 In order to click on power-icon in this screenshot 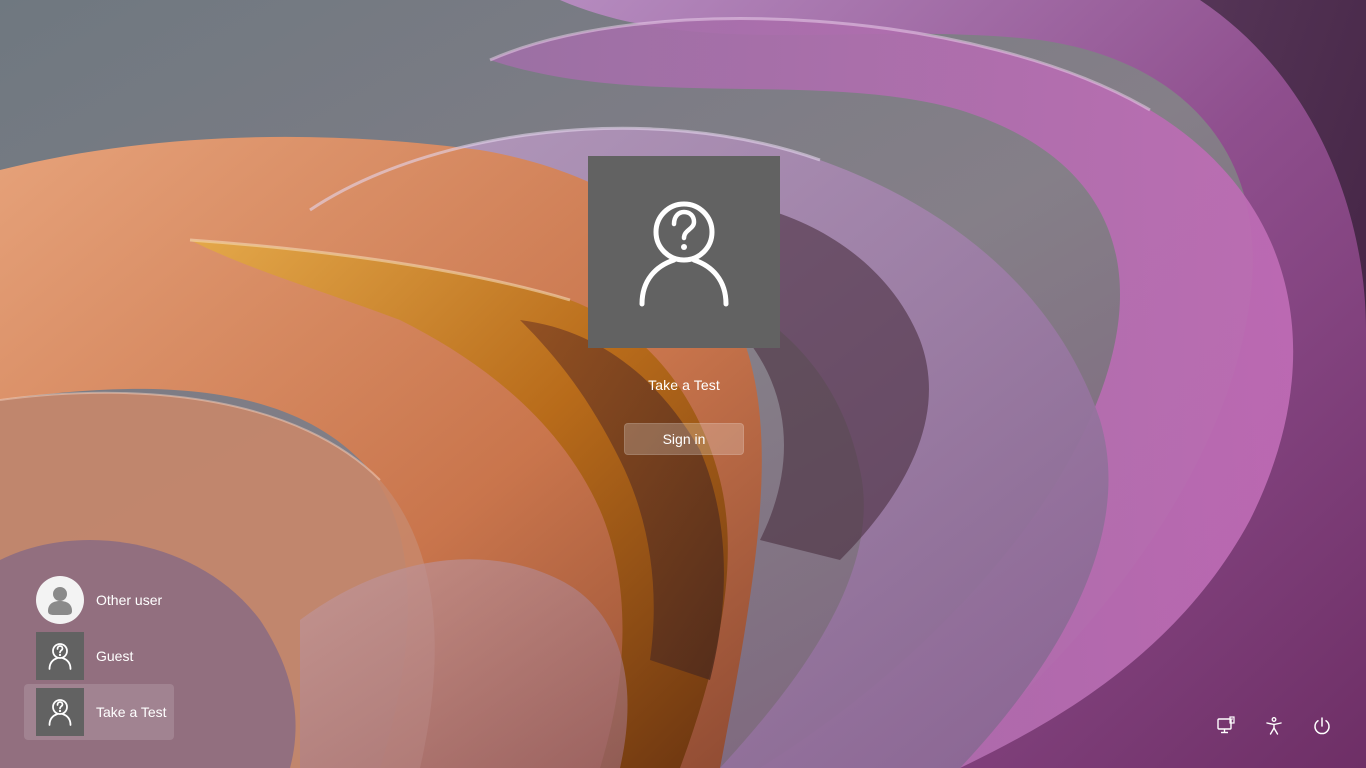, I will do `click(1322, 726)`.